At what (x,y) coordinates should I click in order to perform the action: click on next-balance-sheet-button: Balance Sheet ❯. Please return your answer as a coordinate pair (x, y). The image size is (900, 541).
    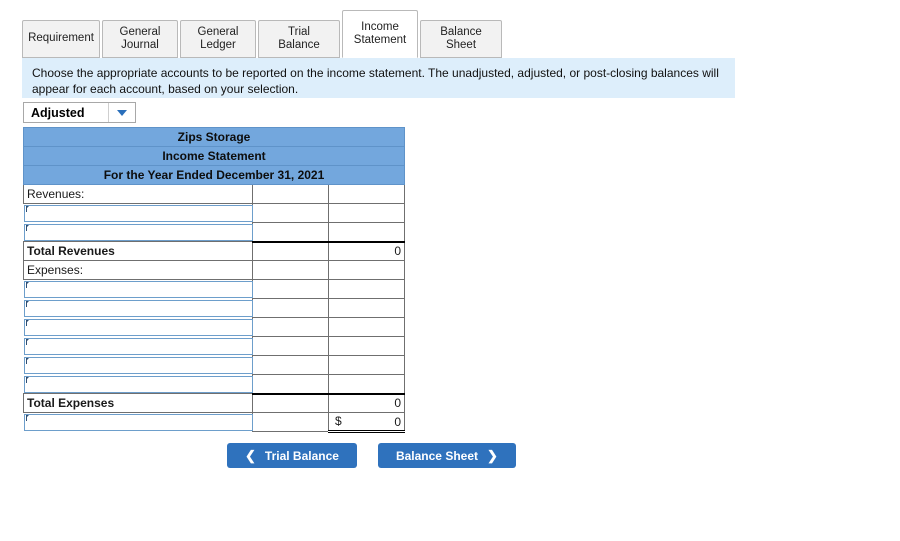
    Looking at the image, I should click on (446, 455).